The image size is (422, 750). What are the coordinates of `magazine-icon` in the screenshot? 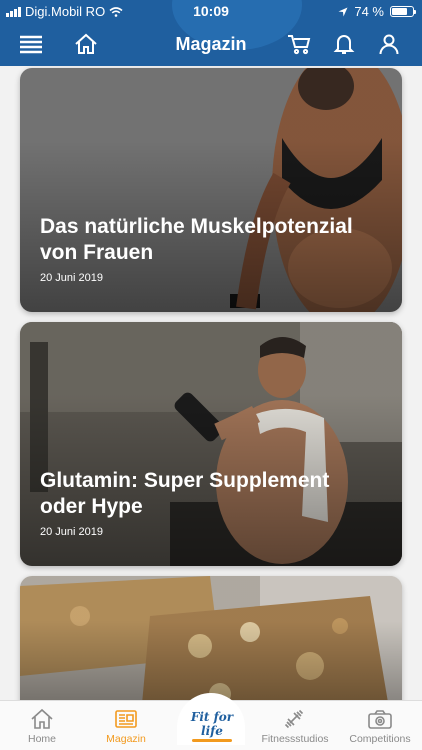 It's located at (126, 719).